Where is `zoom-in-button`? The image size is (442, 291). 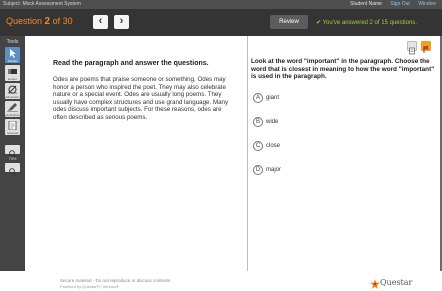
zoom-in-button is located at coordinates (12, 151).